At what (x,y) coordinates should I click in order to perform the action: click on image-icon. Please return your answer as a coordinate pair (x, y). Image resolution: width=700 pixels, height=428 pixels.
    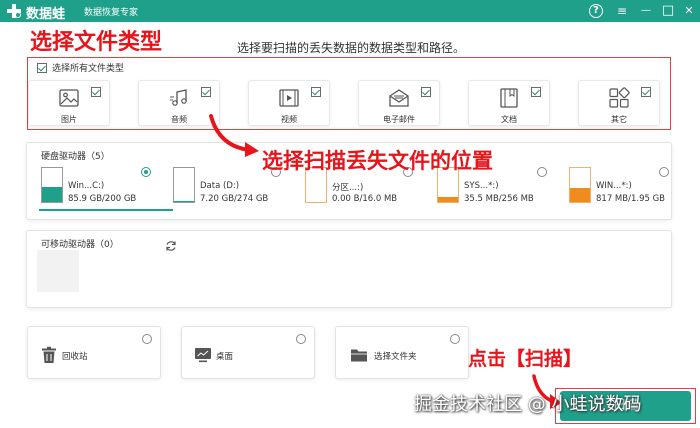
    Looking at the image, I should click on (69, 98).